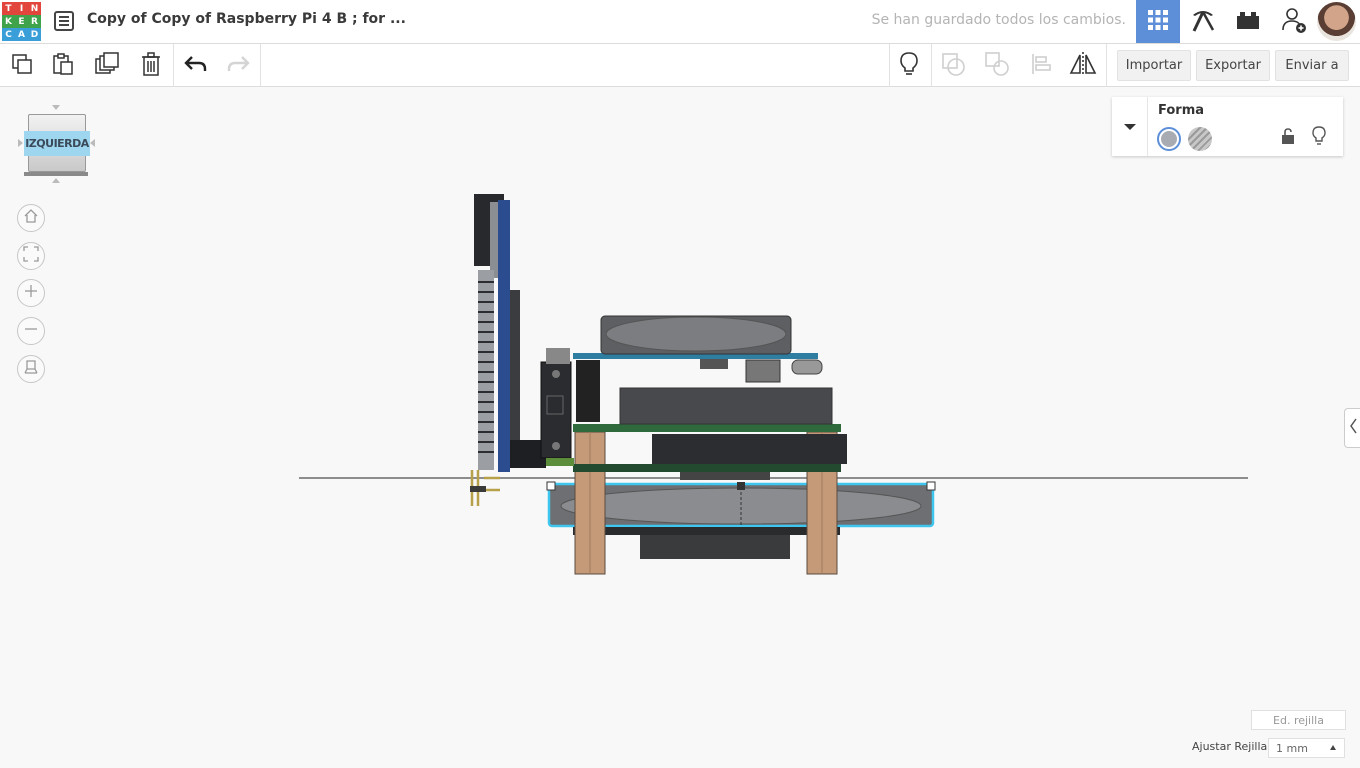  I want to click on zoom-out-button, so click(31, 331).